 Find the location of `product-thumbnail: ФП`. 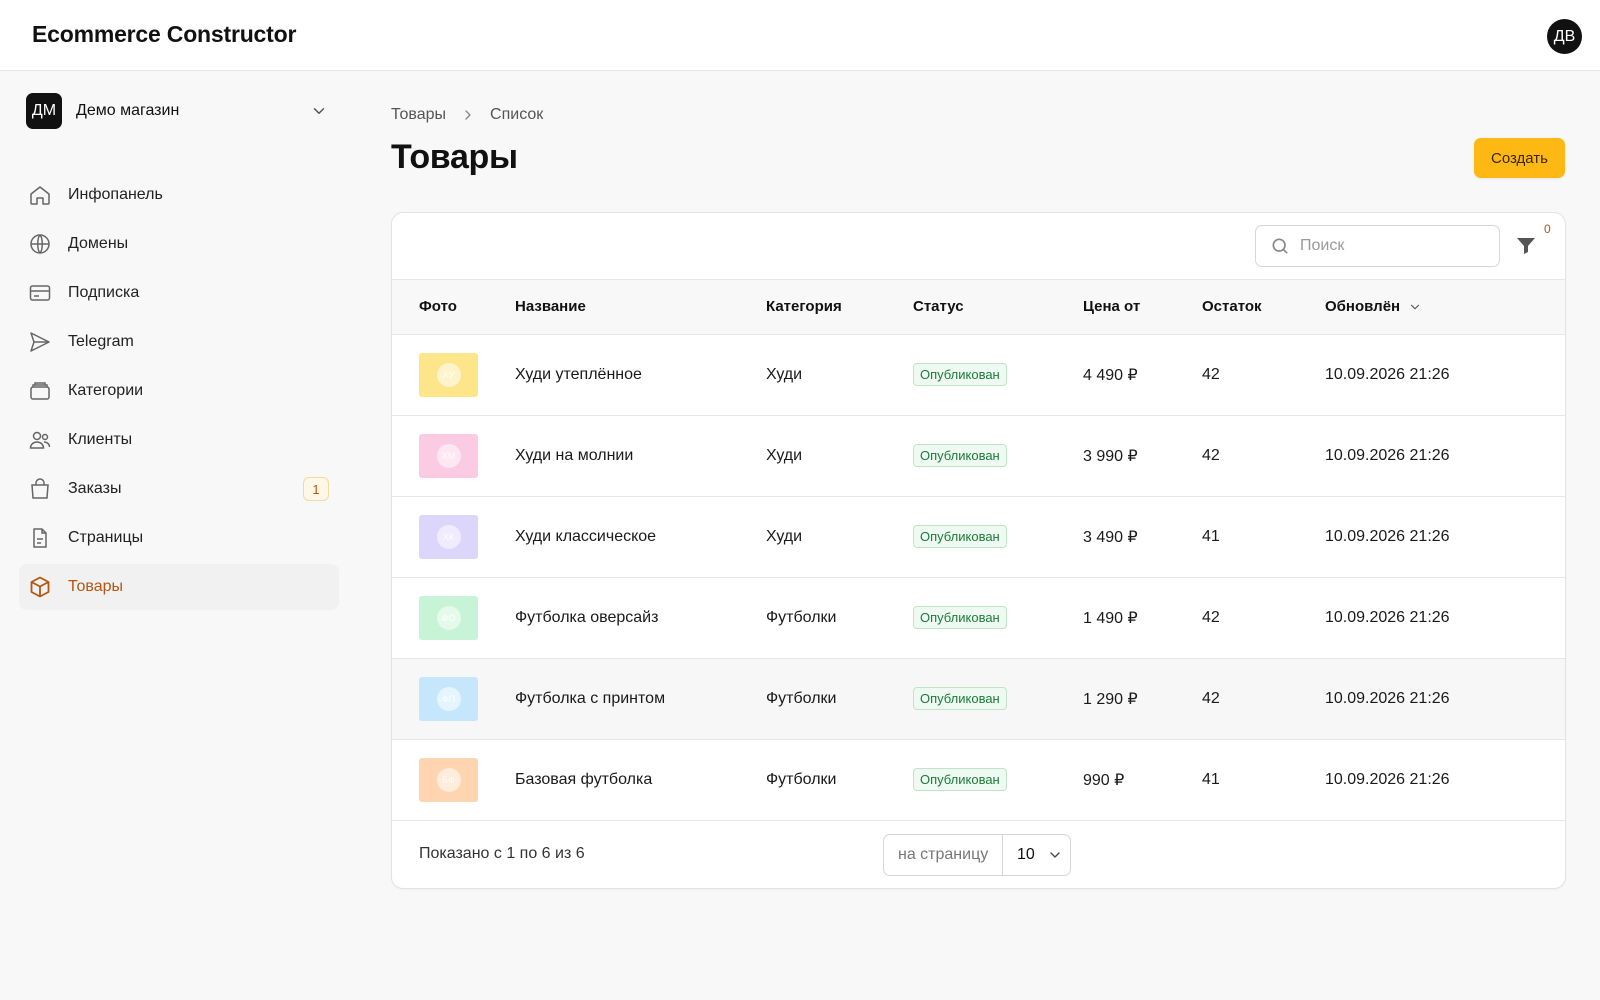

product-thumbnail: ФП is located at coordinates (448, 698).